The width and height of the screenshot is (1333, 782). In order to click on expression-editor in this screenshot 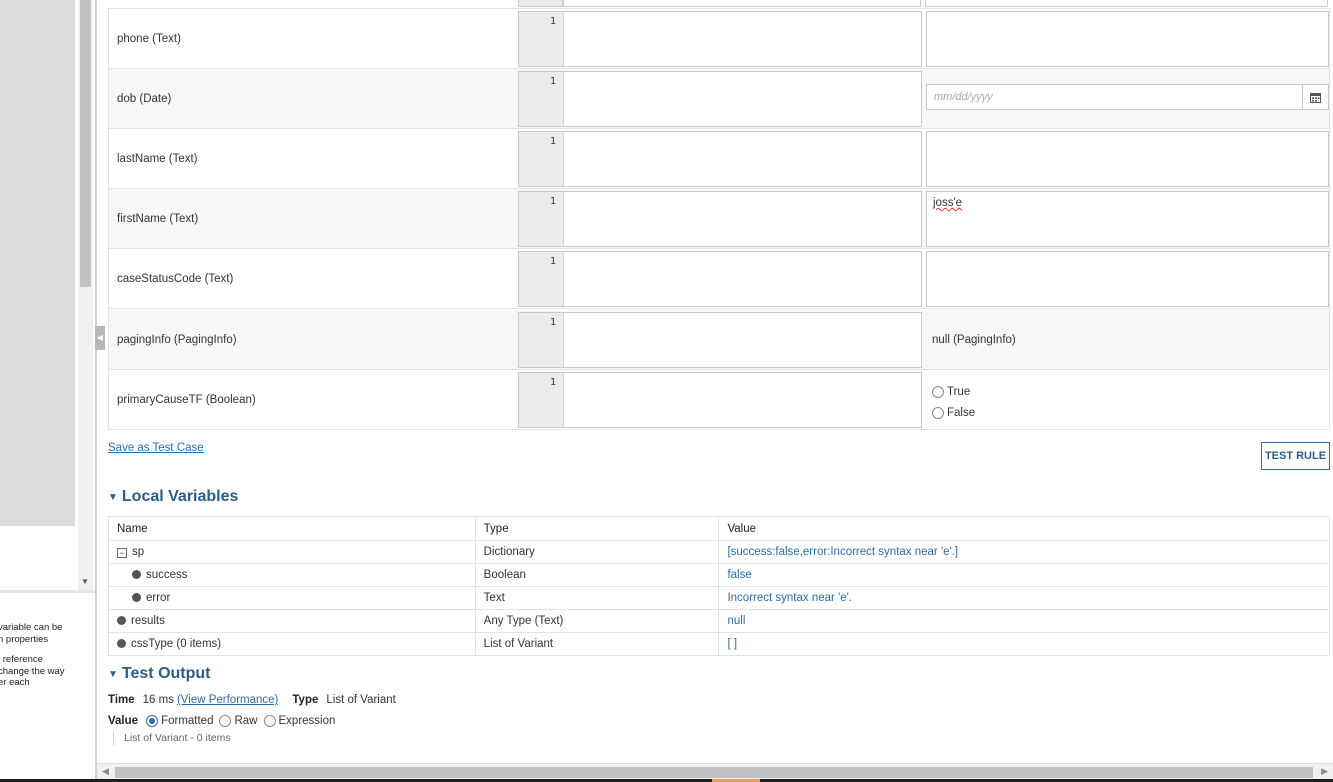, I will do `click(742, 3)`.